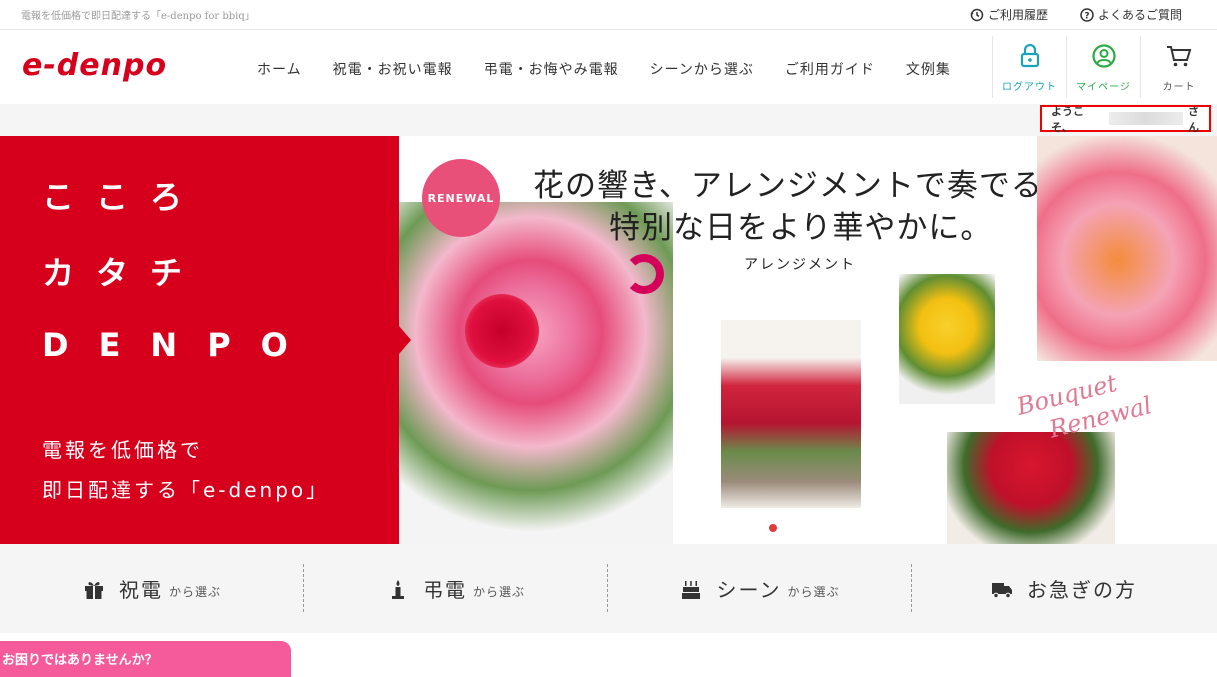 This screenshot has height=677, width=1217. I want to click on arrangement-photo-main, so click(536, 373).